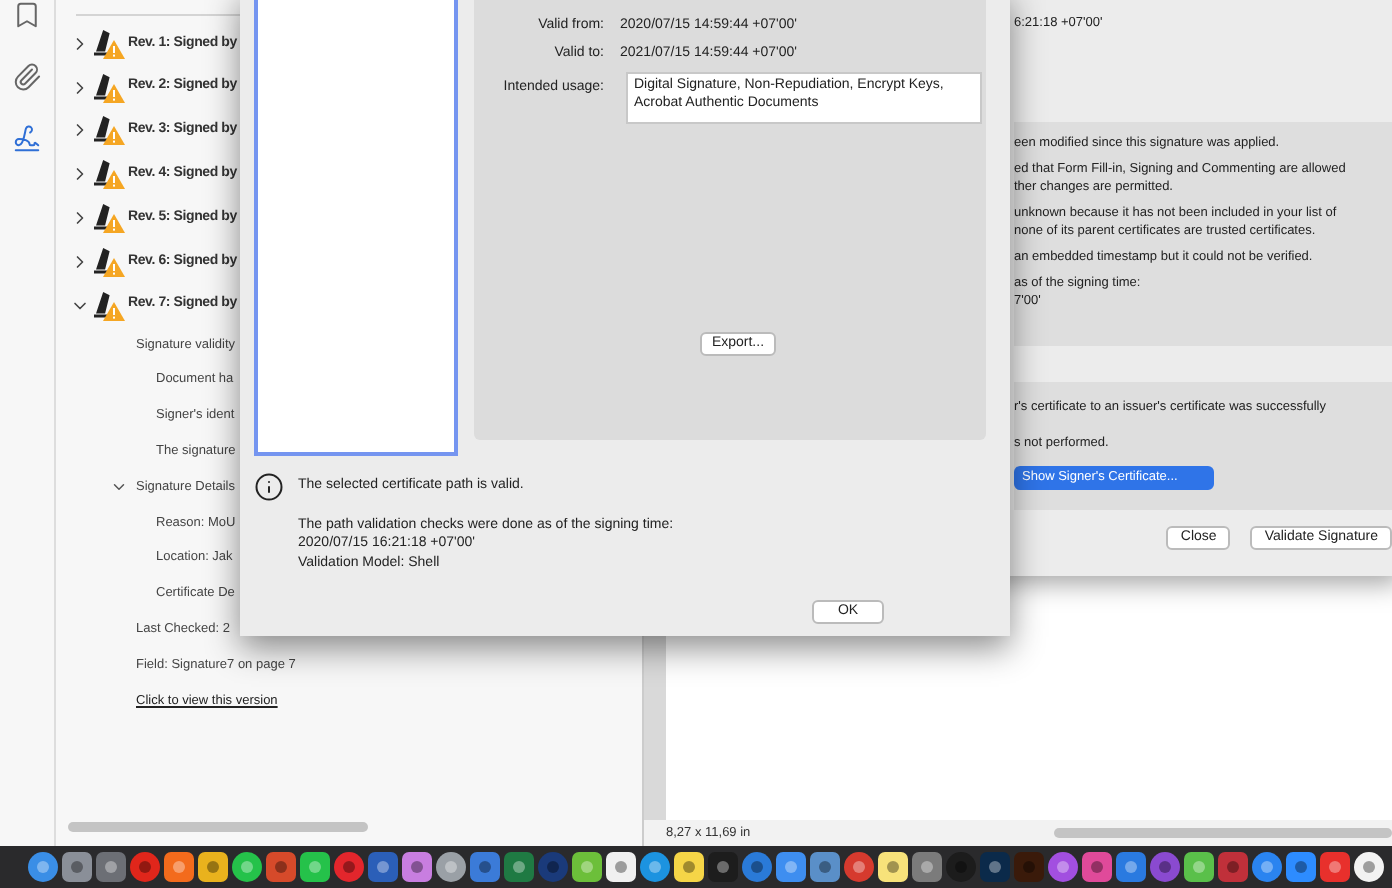 This screenshot has width=1392, height=888. I want to click on bookmark-icon, so click(27, 15).